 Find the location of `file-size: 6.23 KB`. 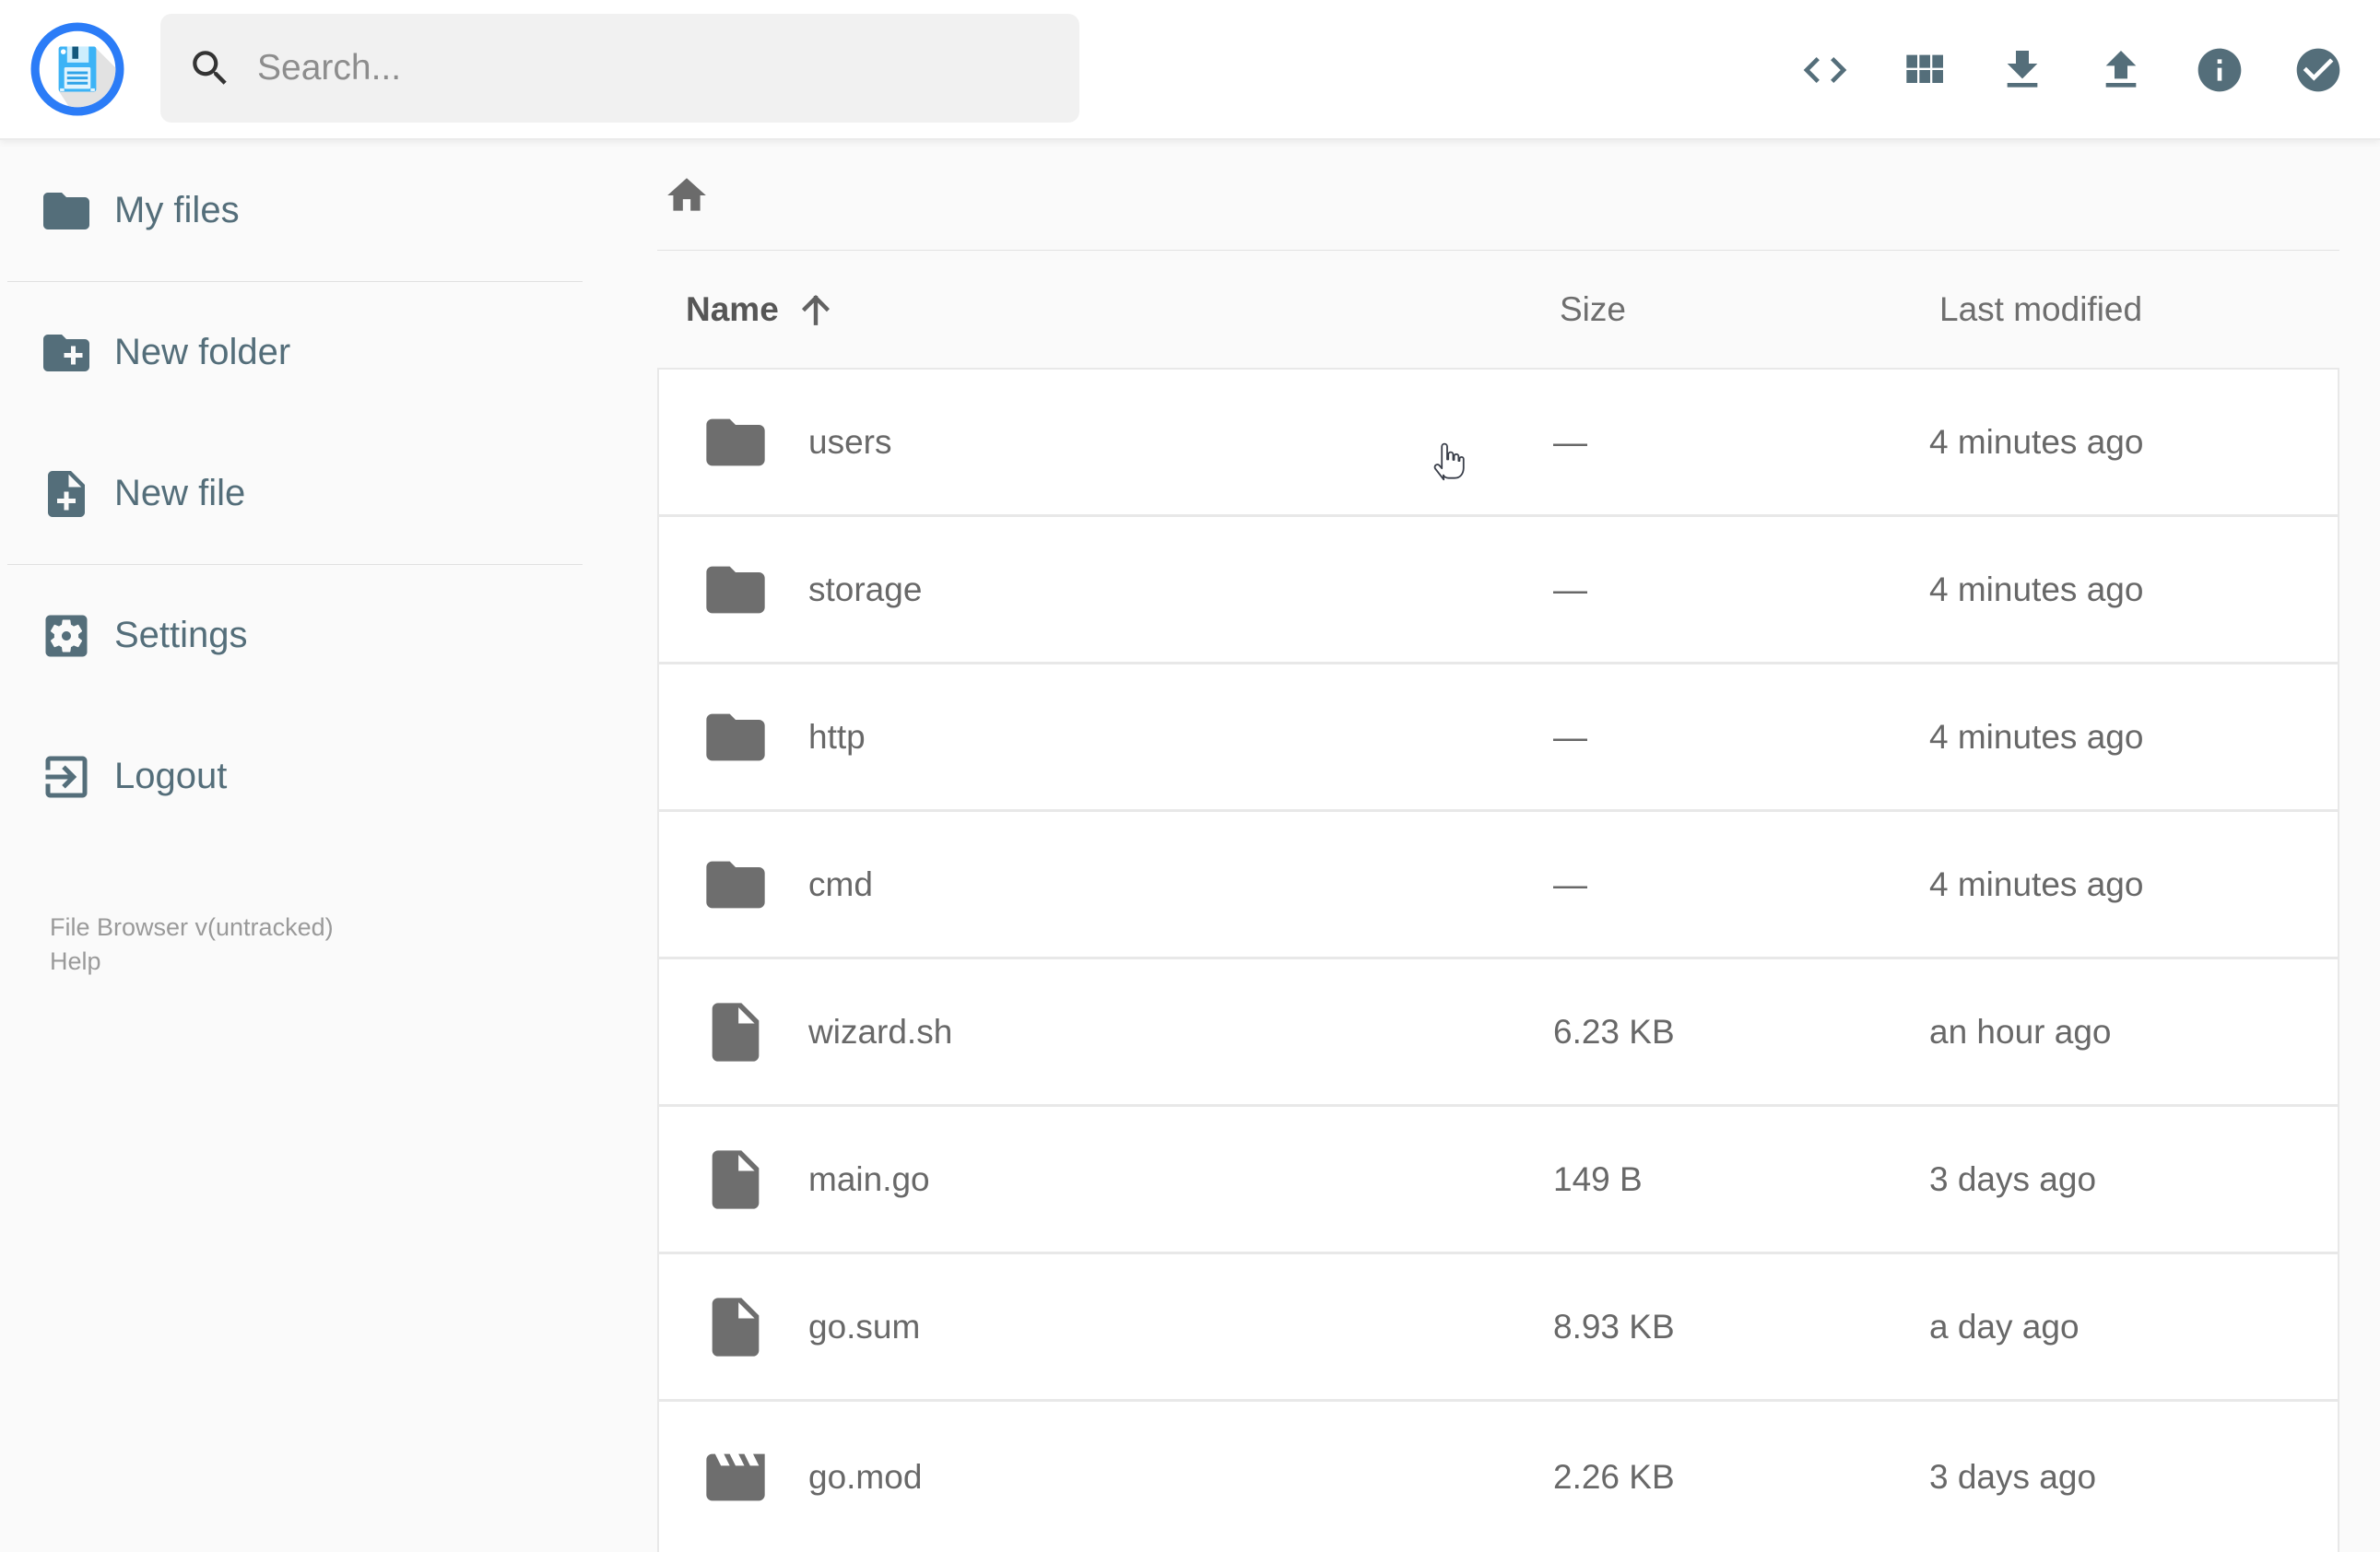

file-size: 6.23 KB is located at coordinates (1614, 1031).